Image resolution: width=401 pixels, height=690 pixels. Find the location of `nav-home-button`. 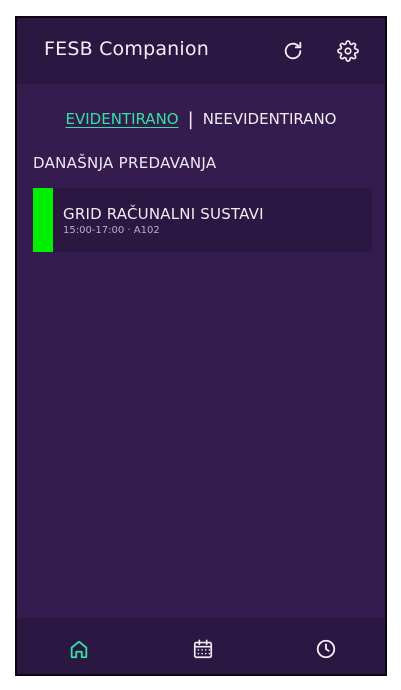

nav-home-button is located at coordinates (79, 649).